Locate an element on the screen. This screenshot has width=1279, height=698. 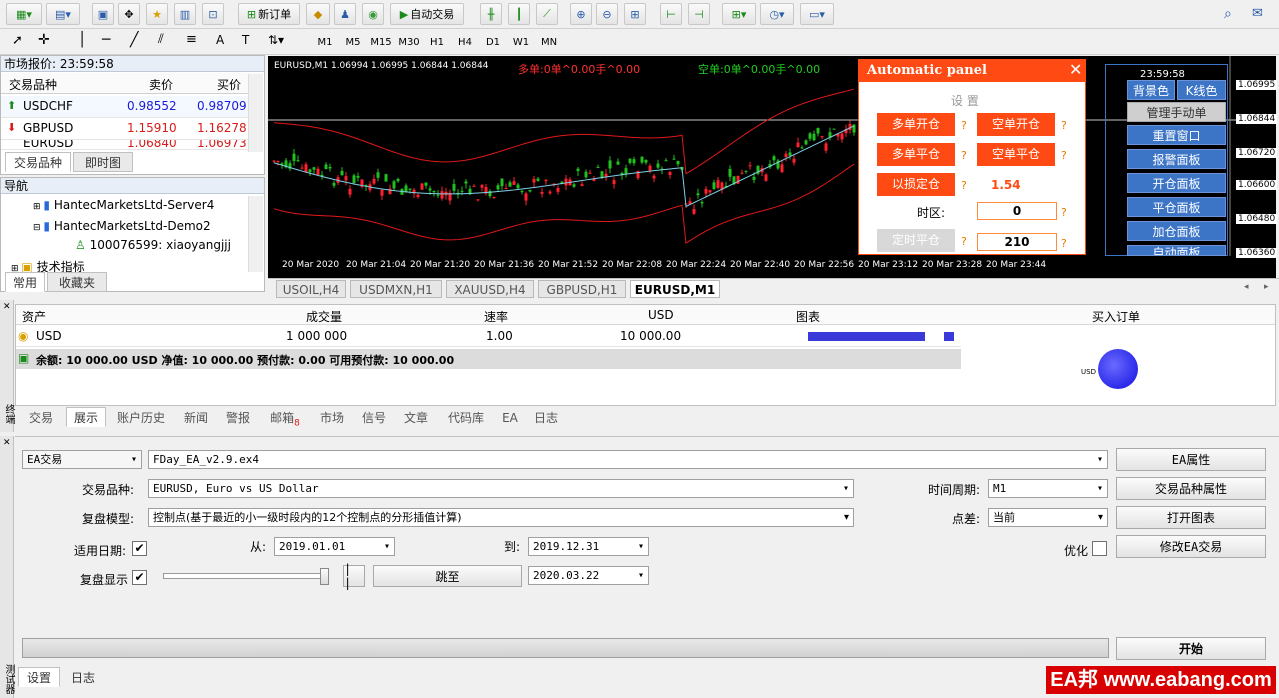
slider-handle is located at coordinates (324, 576).